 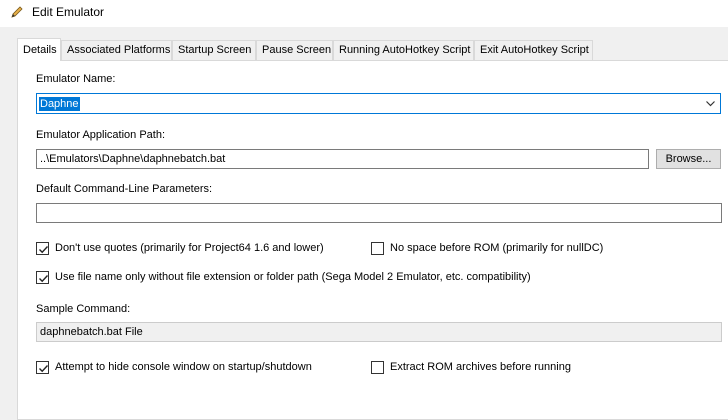 What do you see at coordinates (42, 367) in the screenshot?
I see `hide-console-checkbox` at bounding box center [42, 367].